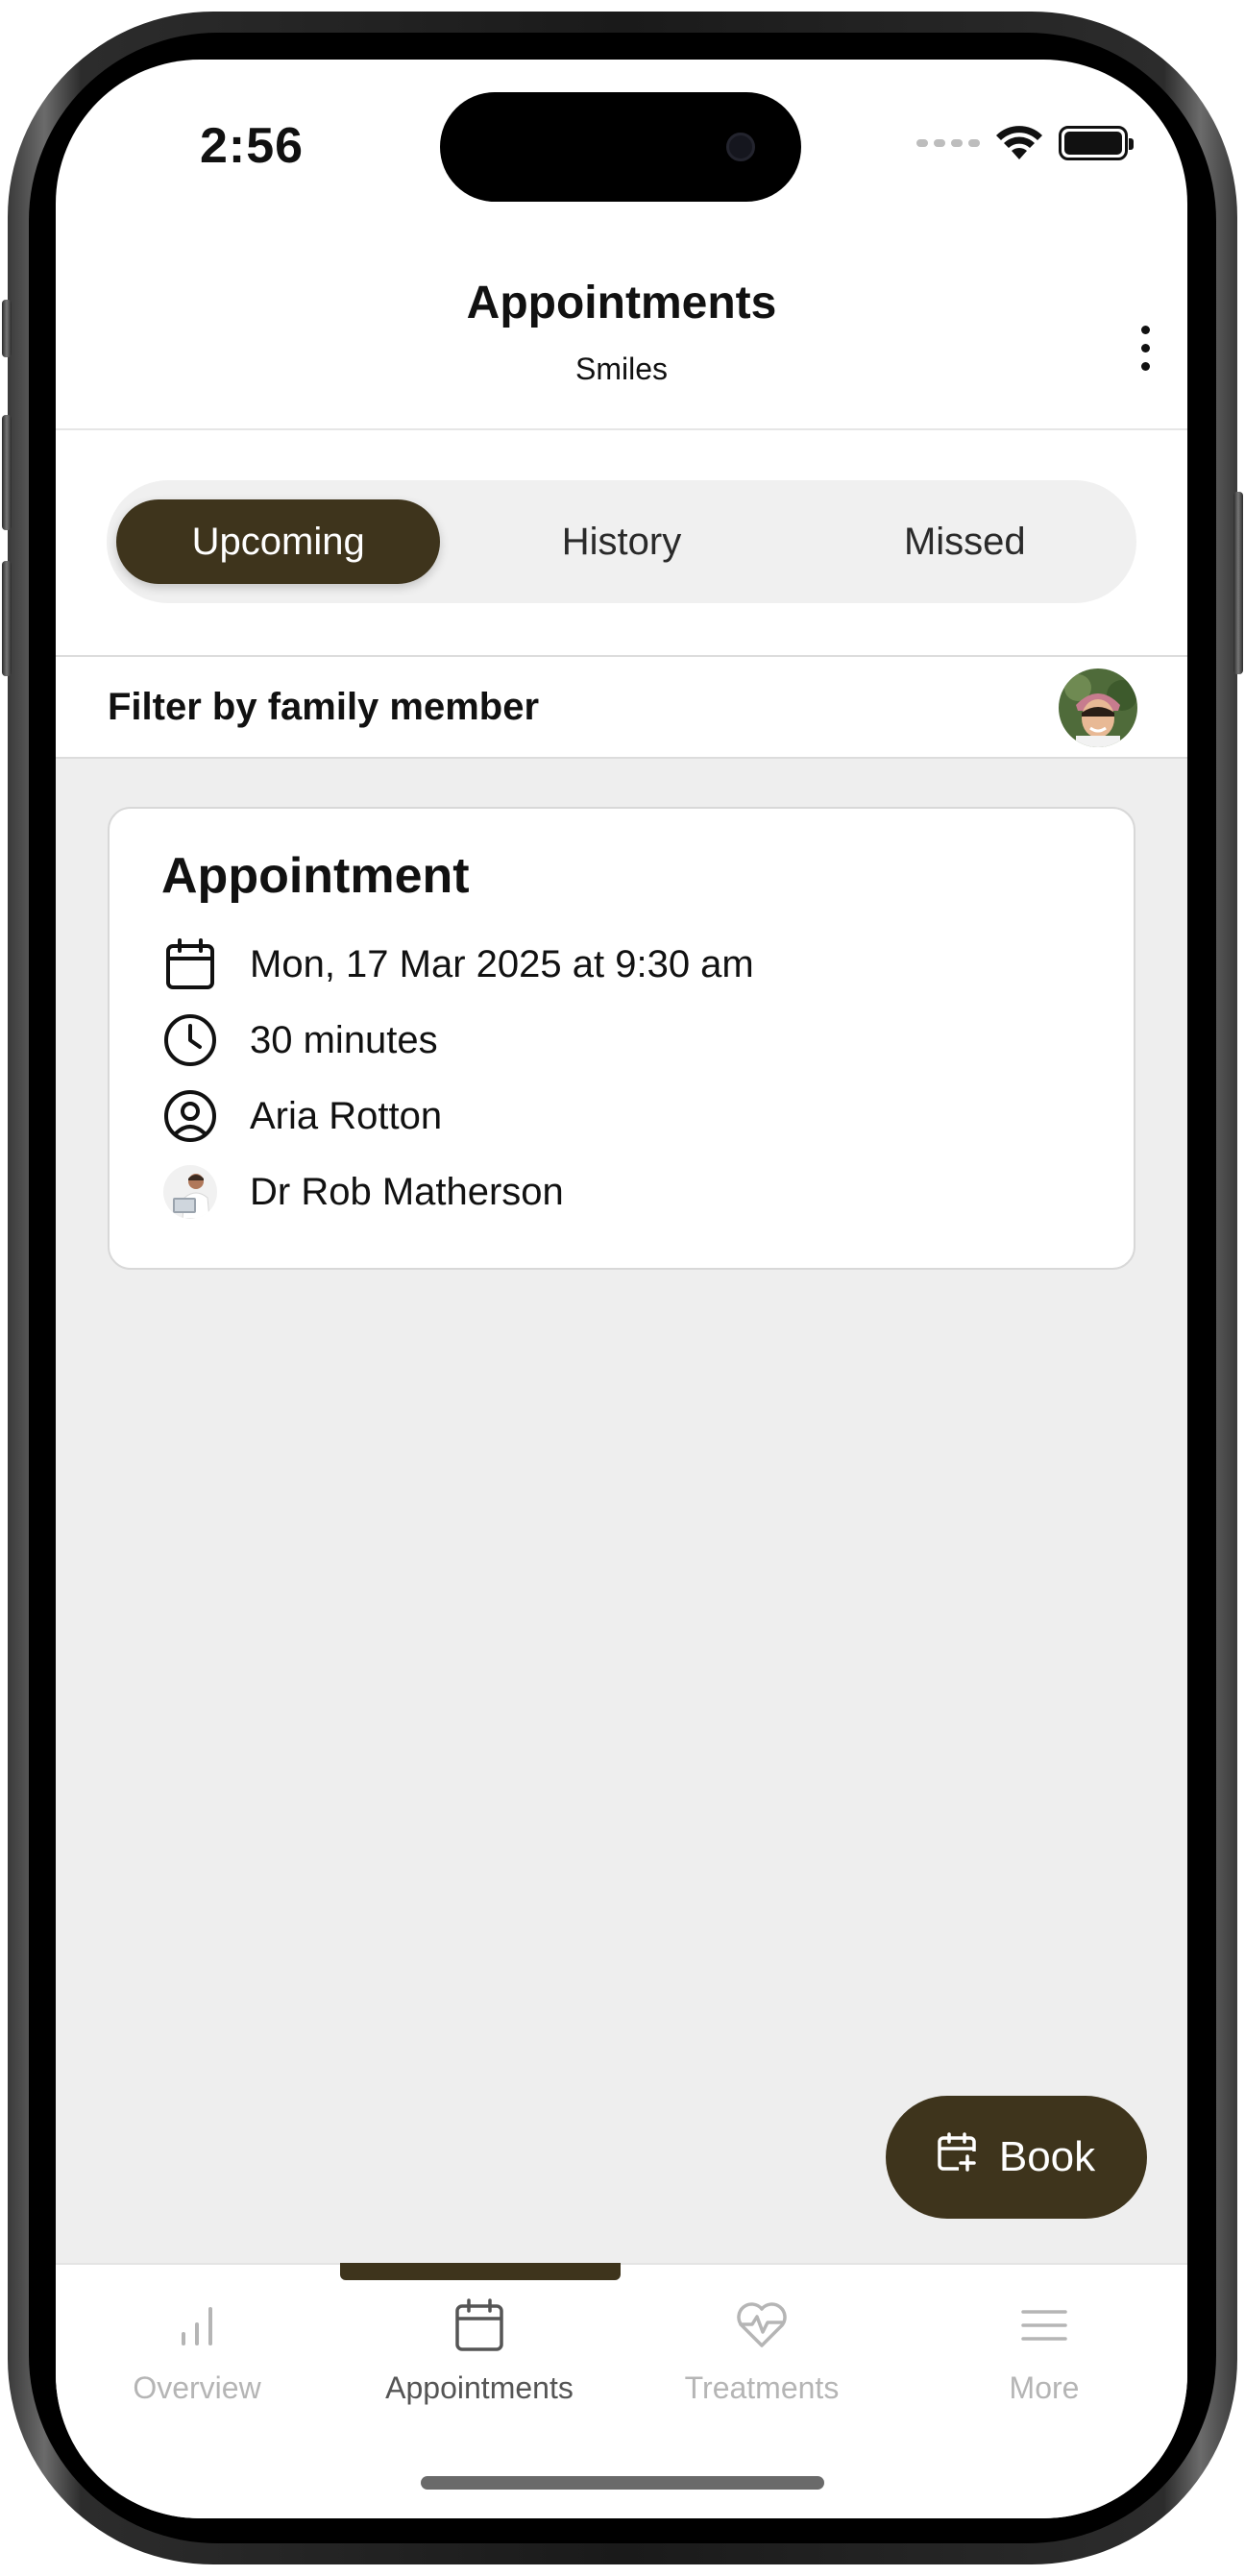 Image resolution: width=1245 pixels, height=2576 pixels. I want to click on tab-more: More, so click(1044, 2359).